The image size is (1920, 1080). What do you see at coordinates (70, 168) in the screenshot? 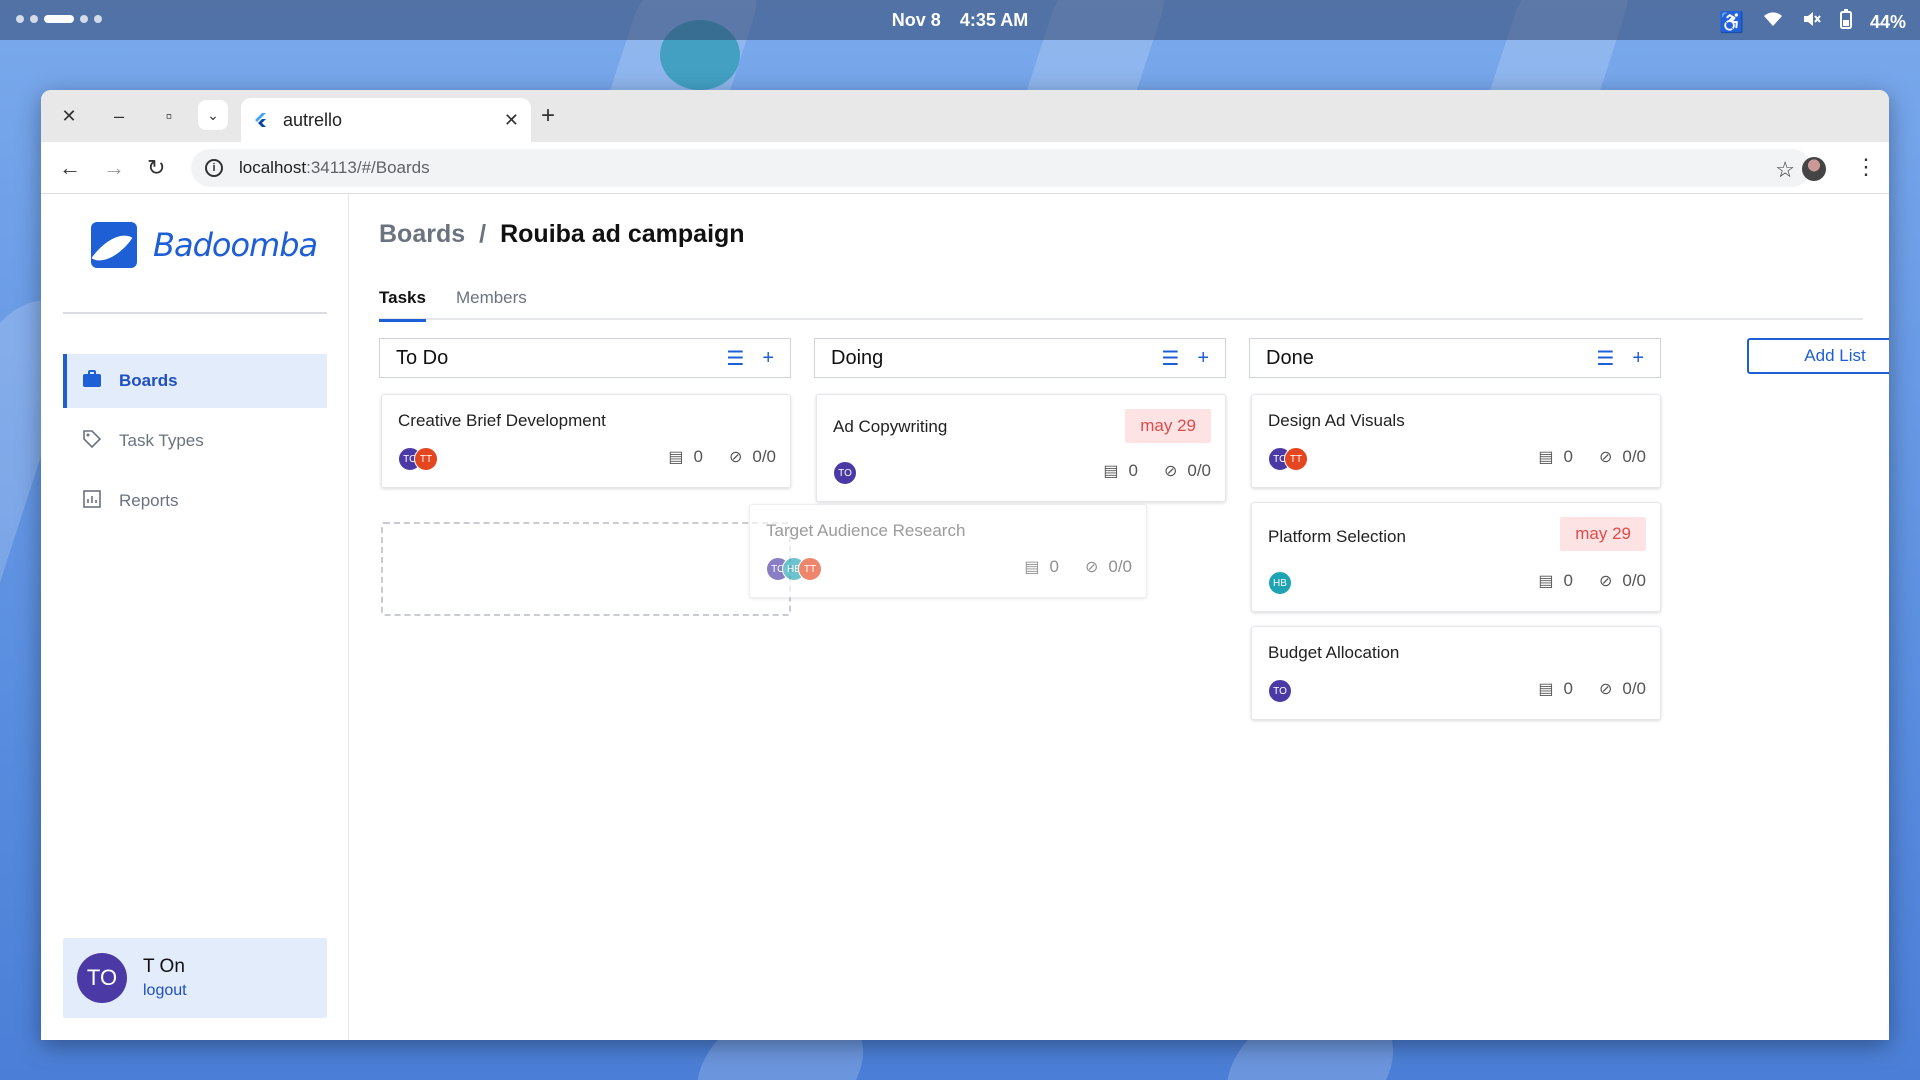
I see `back-icon: ←` at bounding box center [70, 168].